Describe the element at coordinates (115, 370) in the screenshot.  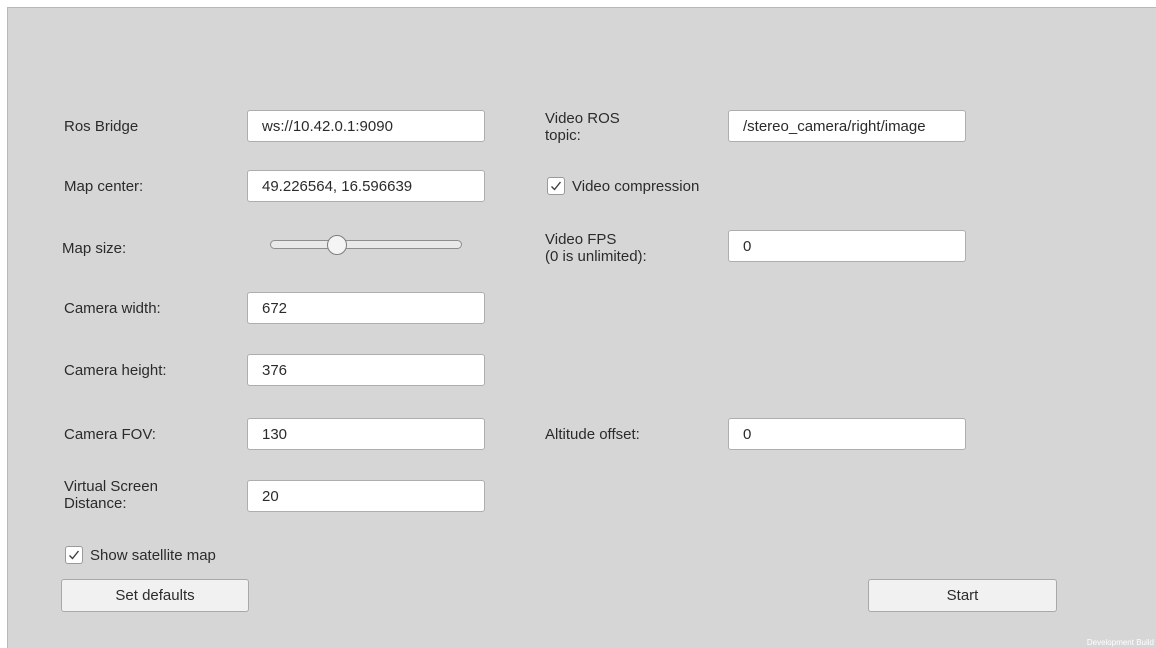
I see `camera-height-label: Camera height:` at that location.